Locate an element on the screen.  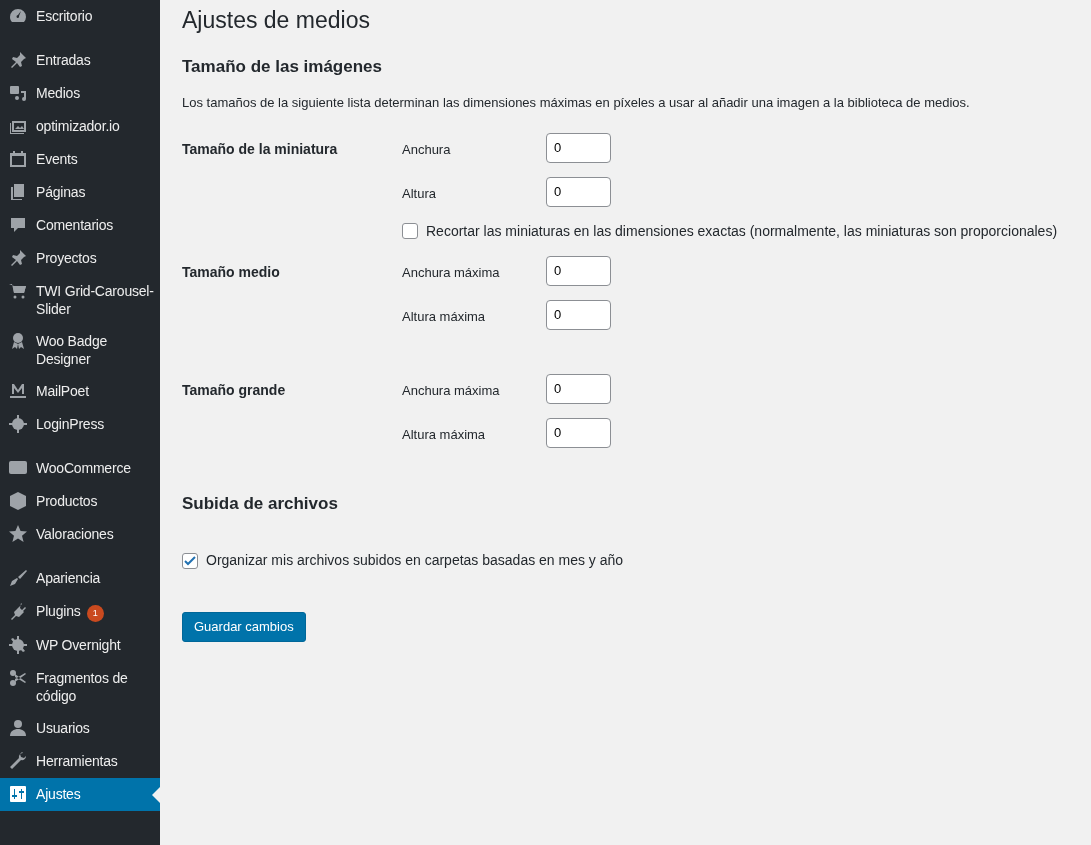
menu-item: Entradas is located at coordinates (80, 60).